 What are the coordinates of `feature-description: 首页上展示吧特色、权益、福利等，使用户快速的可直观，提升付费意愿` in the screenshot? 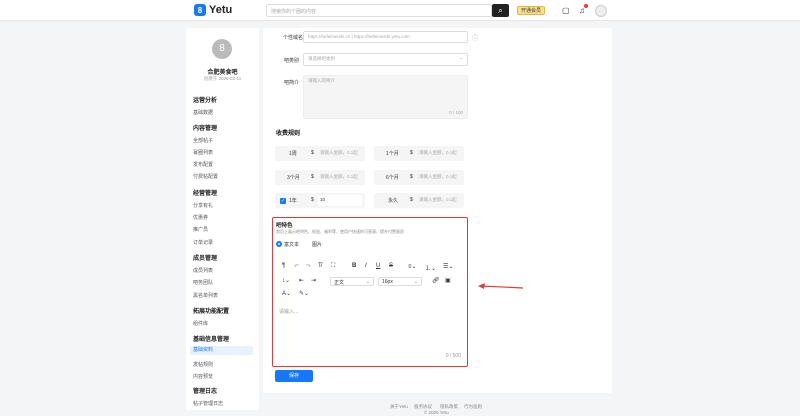 It's located at (340, 231).